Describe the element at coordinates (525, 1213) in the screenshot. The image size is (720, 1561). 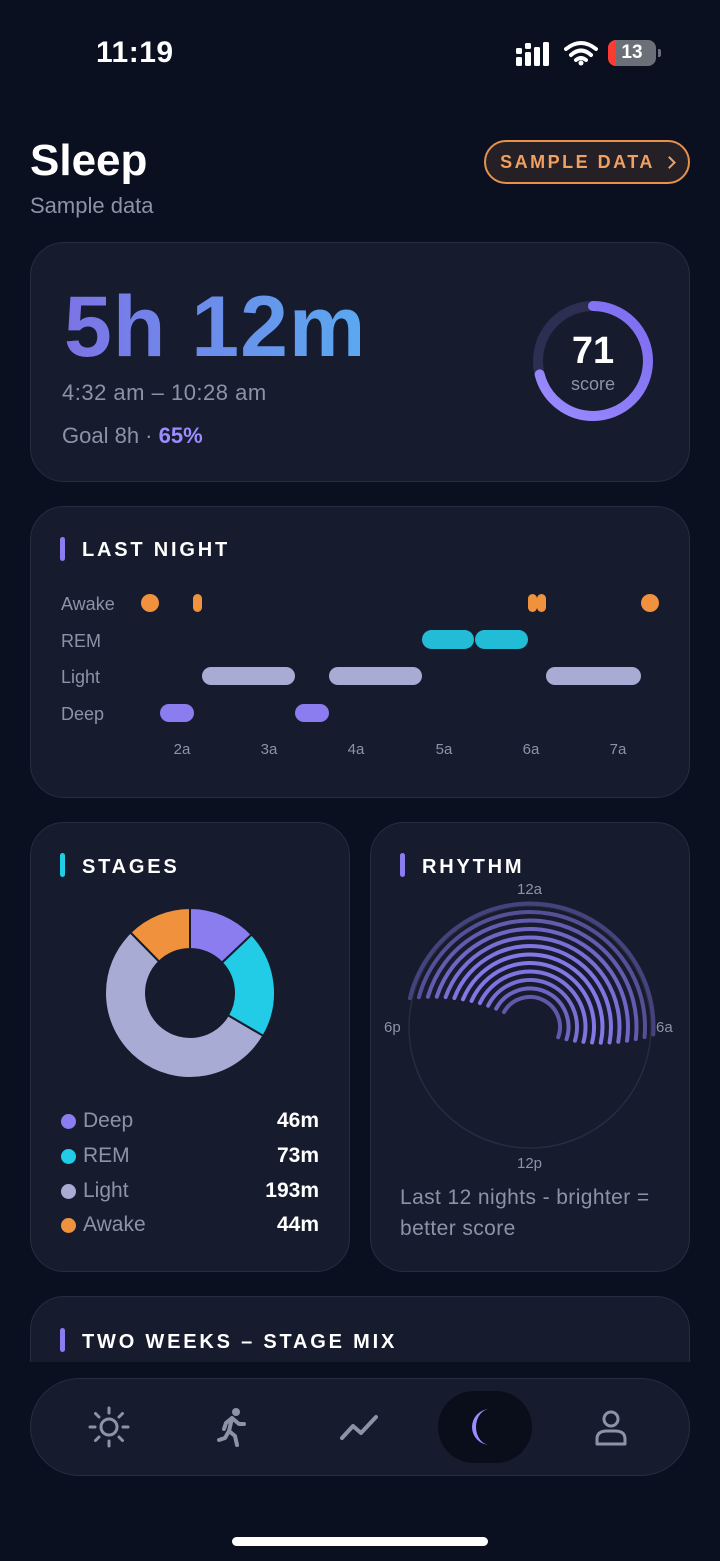
I see `rhythm-caption: Last 12 nights - brighter = better score` at that location.